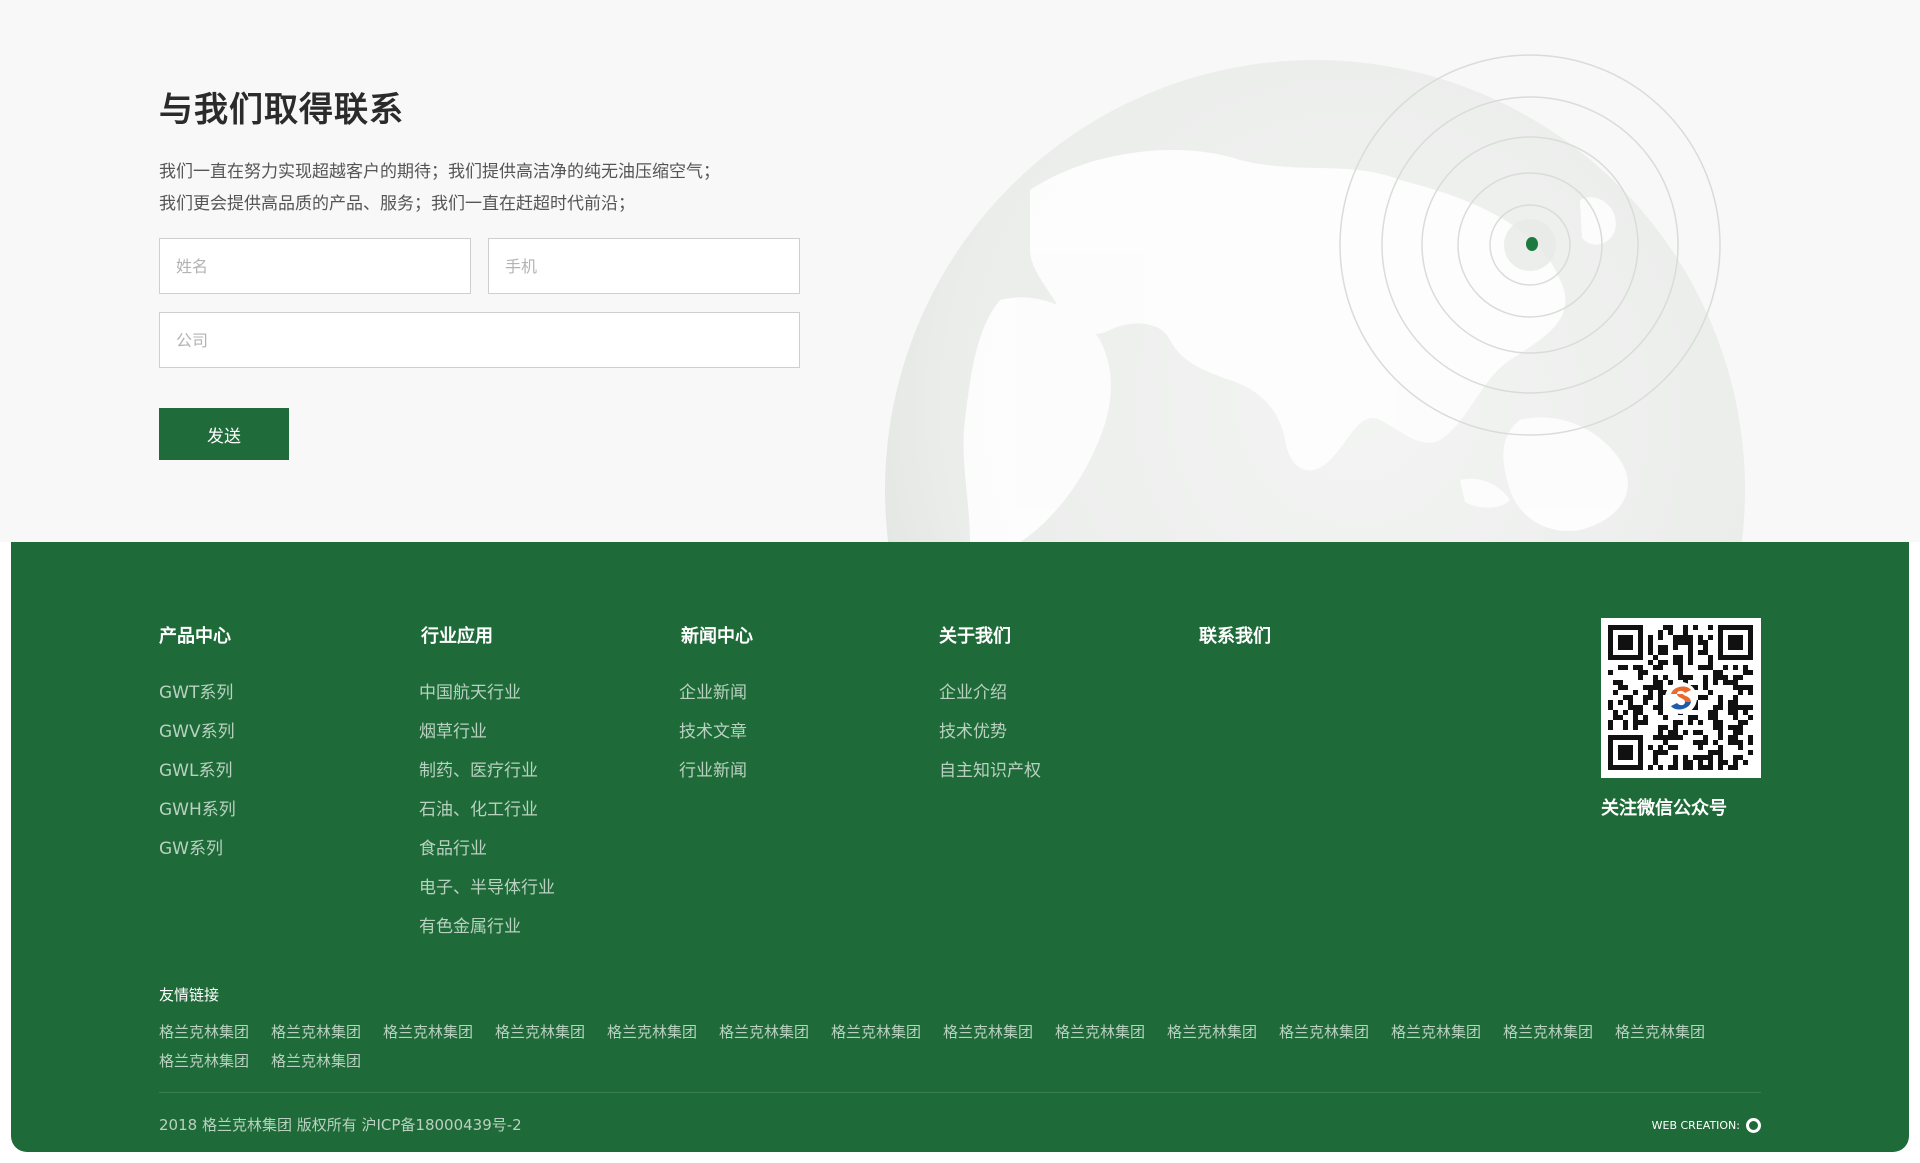 The height and width of the screenshot is (1163, 1920). Describe the element at coordinates (713, 729) in the screenshot. I see `footer-link: 技术文章` at that location.